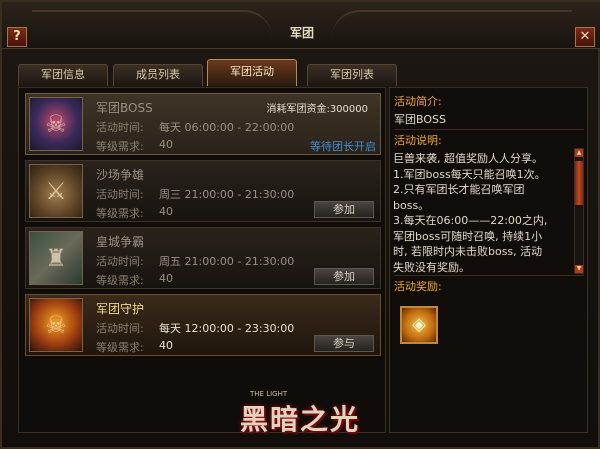 This screenshot has height=449, width=600. I want to click on desc-line: 1.军团boss每天只能召唤1次。, so click(469, 174).